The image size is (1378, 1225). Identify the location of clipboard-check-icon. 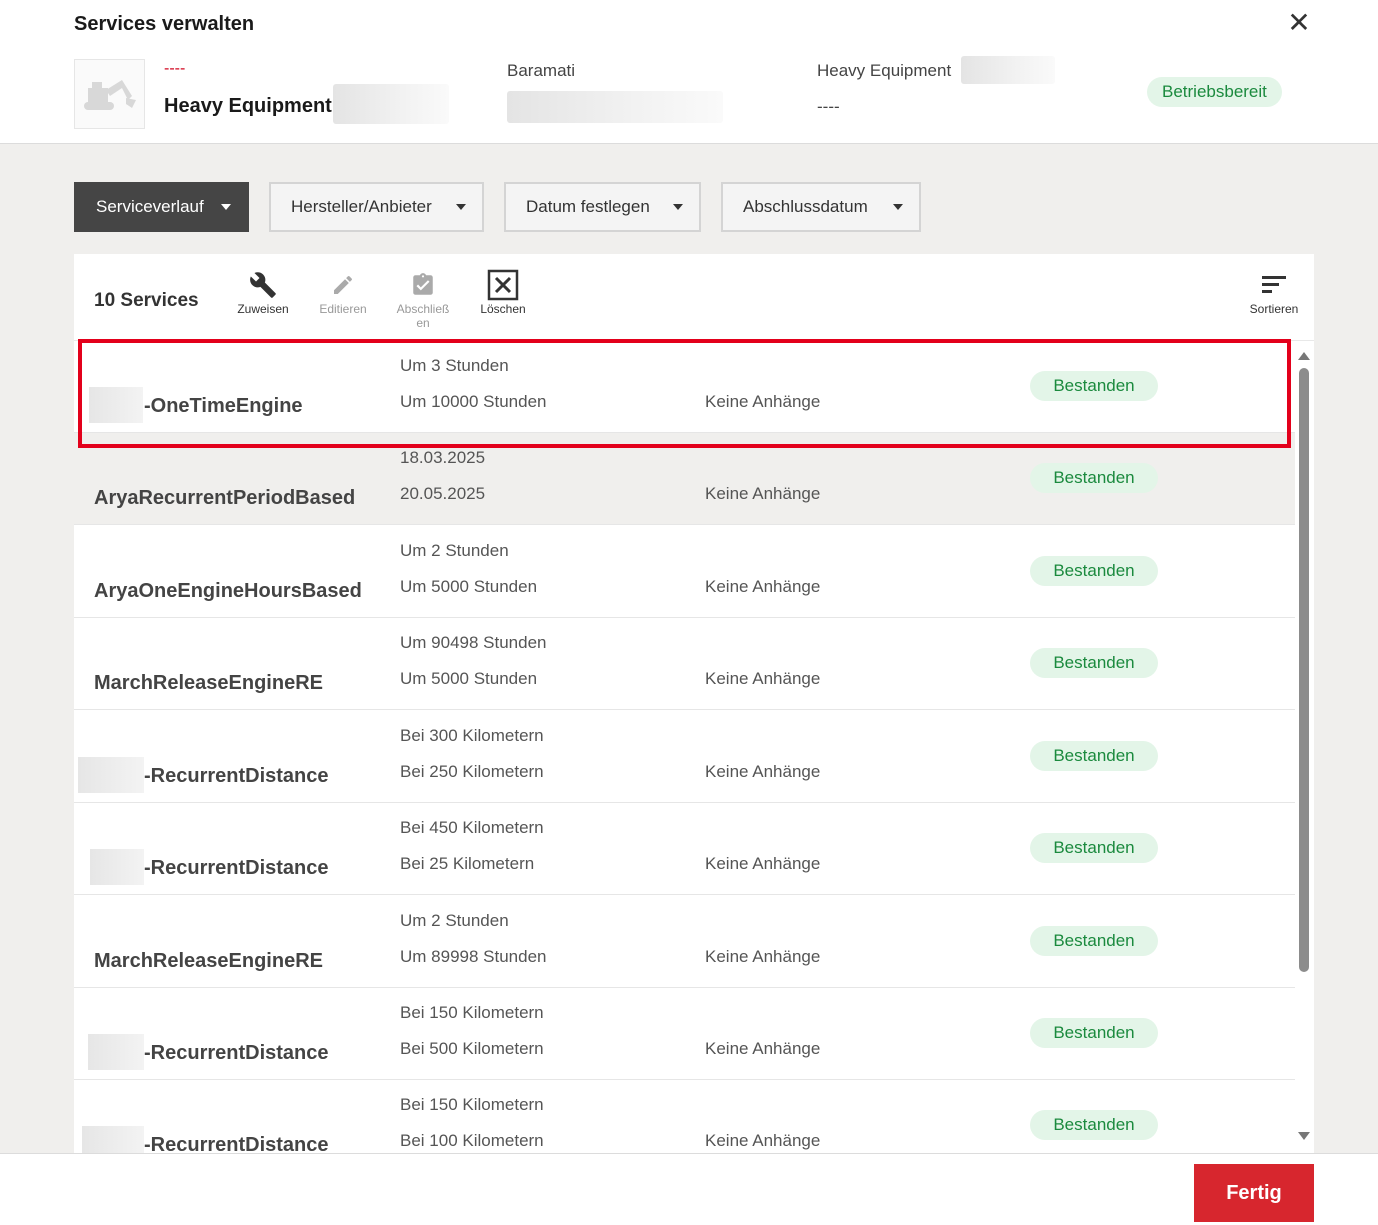
(423, 284).